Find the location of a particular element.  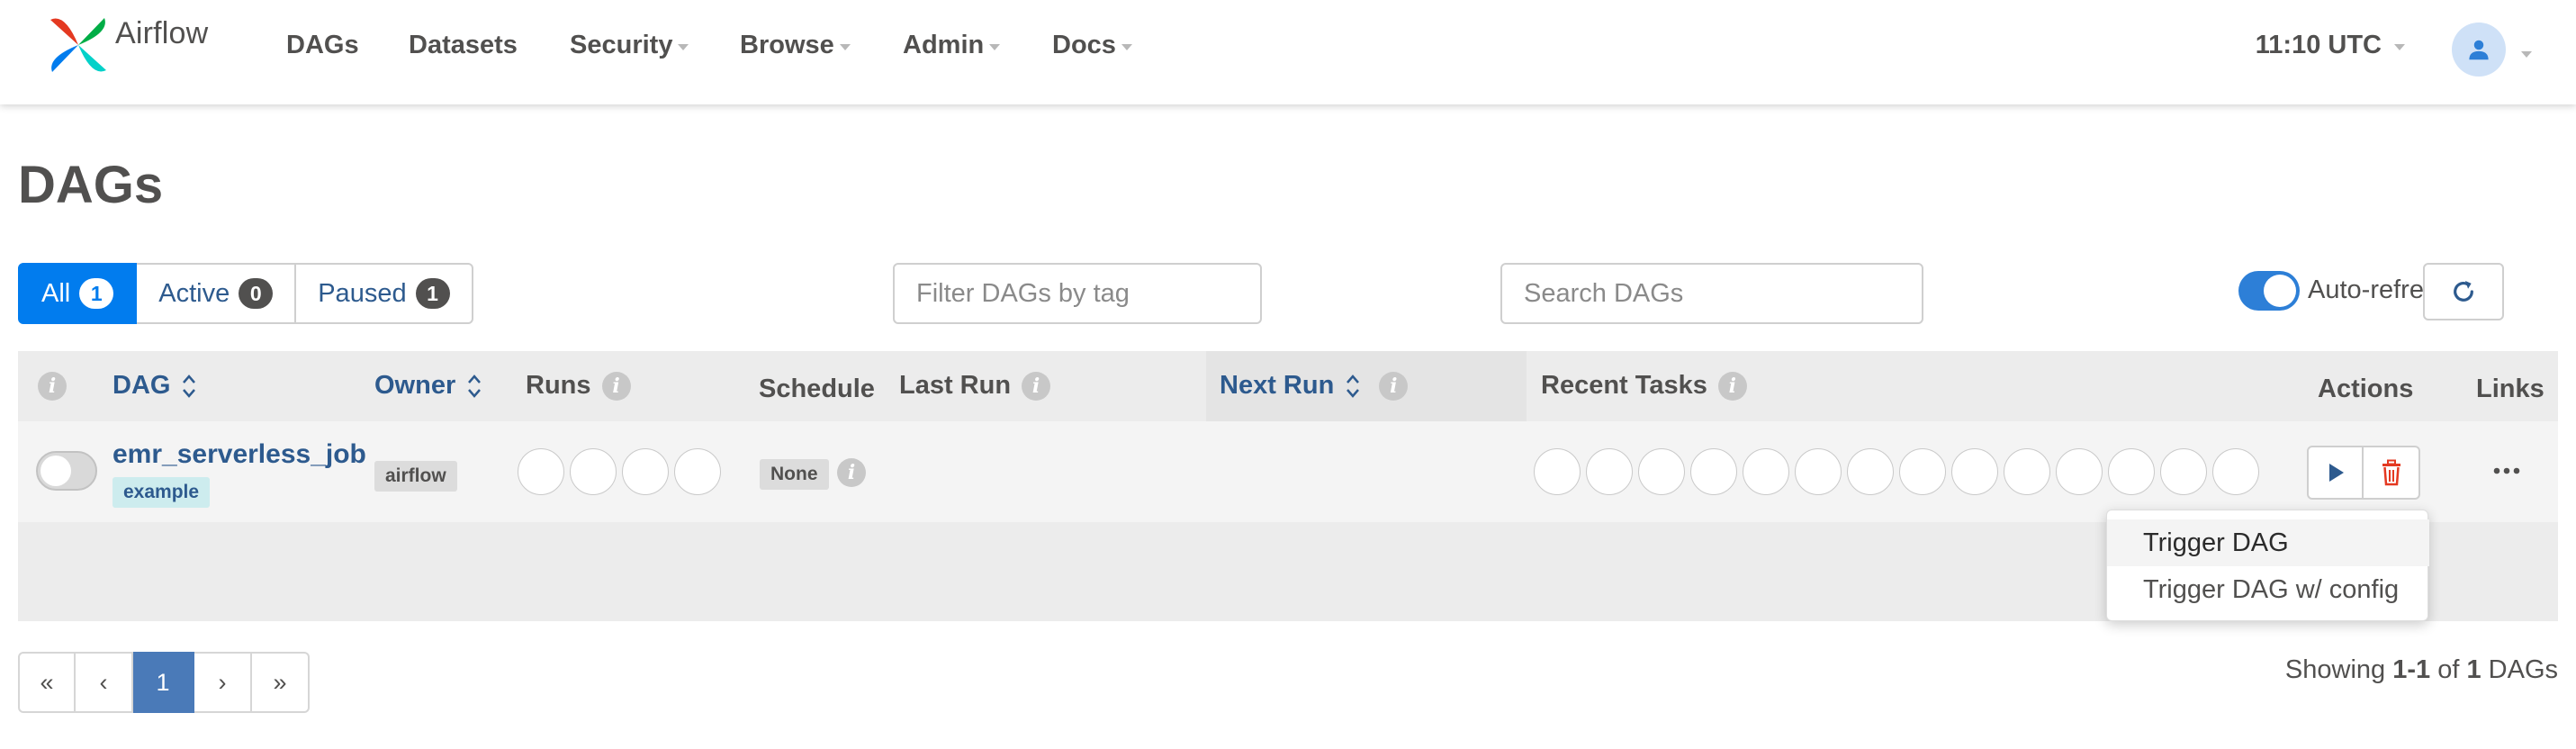

menu-item-trigger-dag-config: Trigger DAG w/ config is located at coordinates (2268, 589).